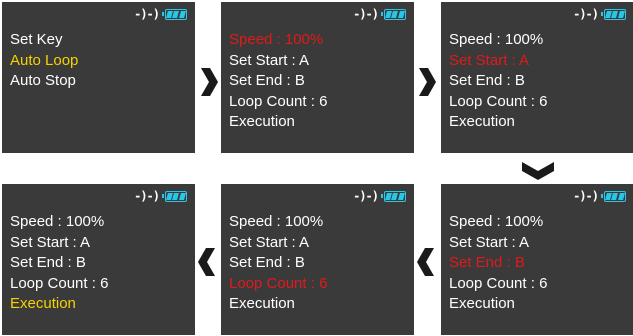  I want to click on menu-list: Set Key Auto Loop Auto Stop, so click(44, 61).